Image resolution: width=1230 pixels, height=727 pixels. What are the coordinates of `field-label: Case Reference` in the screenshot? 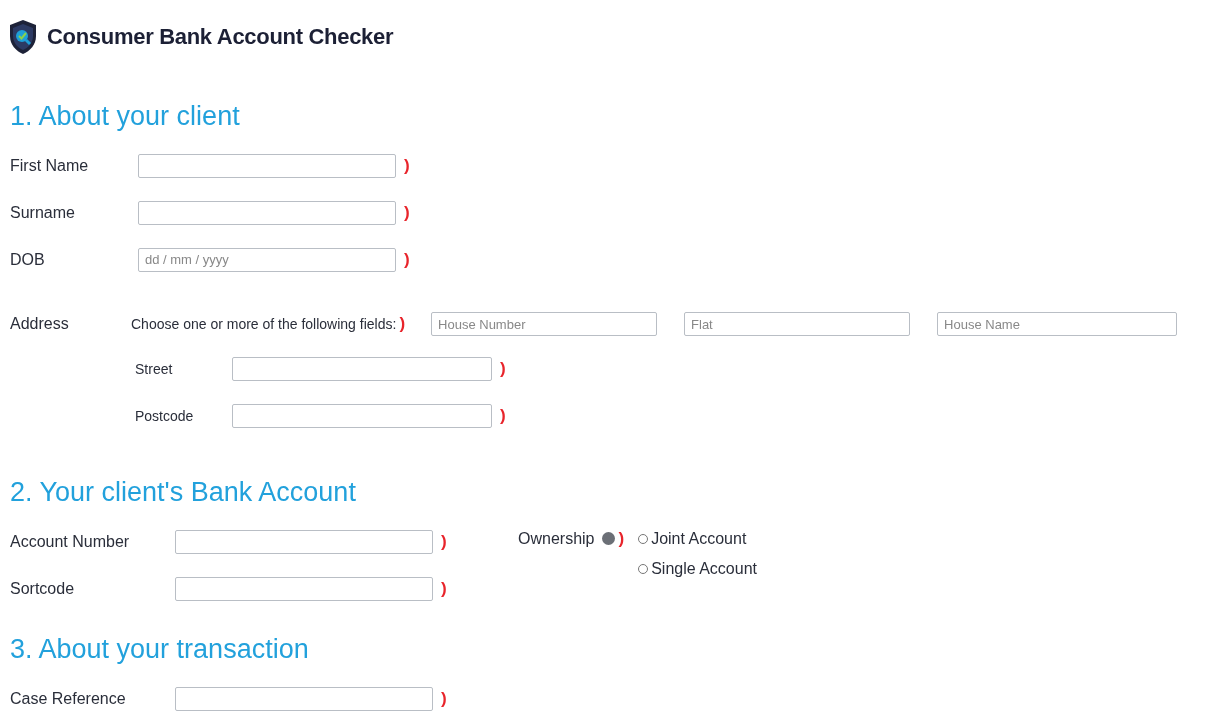 It's located at (68, 698).